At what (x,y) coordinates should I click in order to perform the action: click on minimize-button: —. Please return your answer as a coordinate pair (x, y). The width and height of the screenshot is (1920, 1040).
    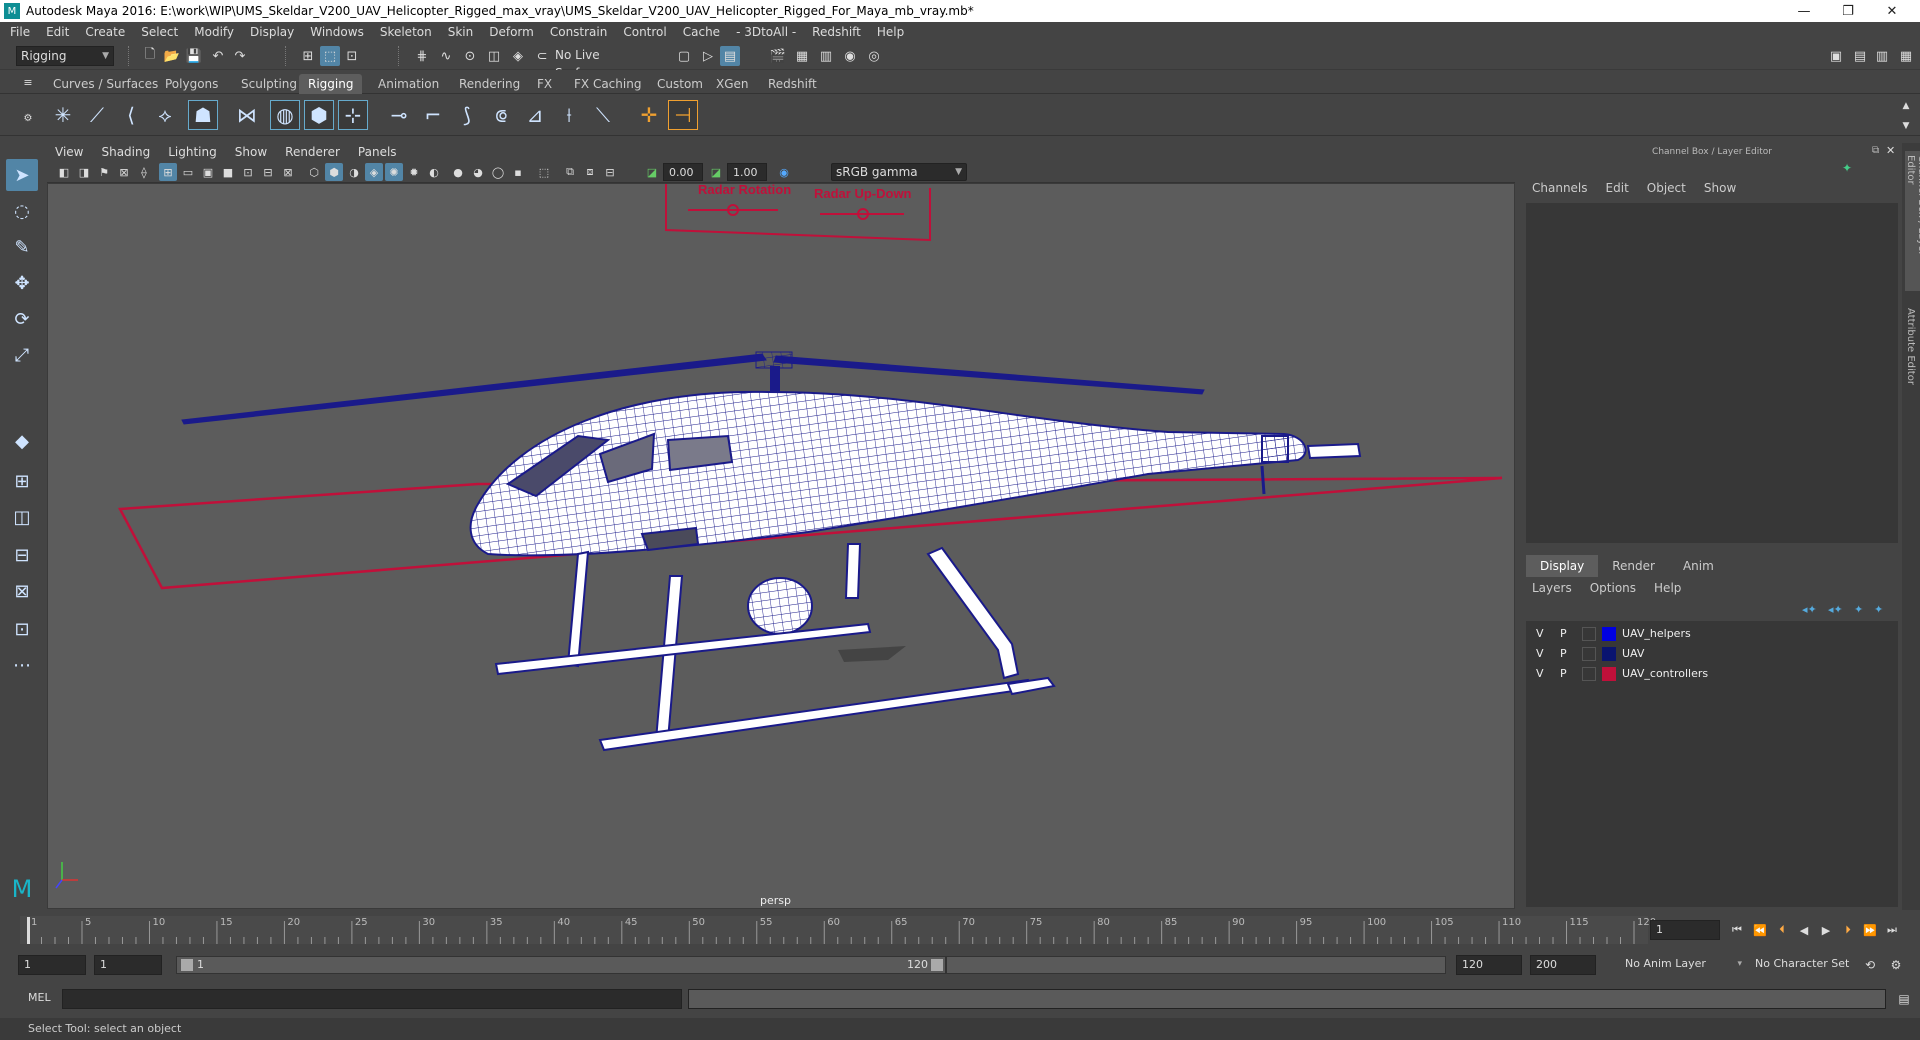
    Looking at the image, I should click on (1804, 11).